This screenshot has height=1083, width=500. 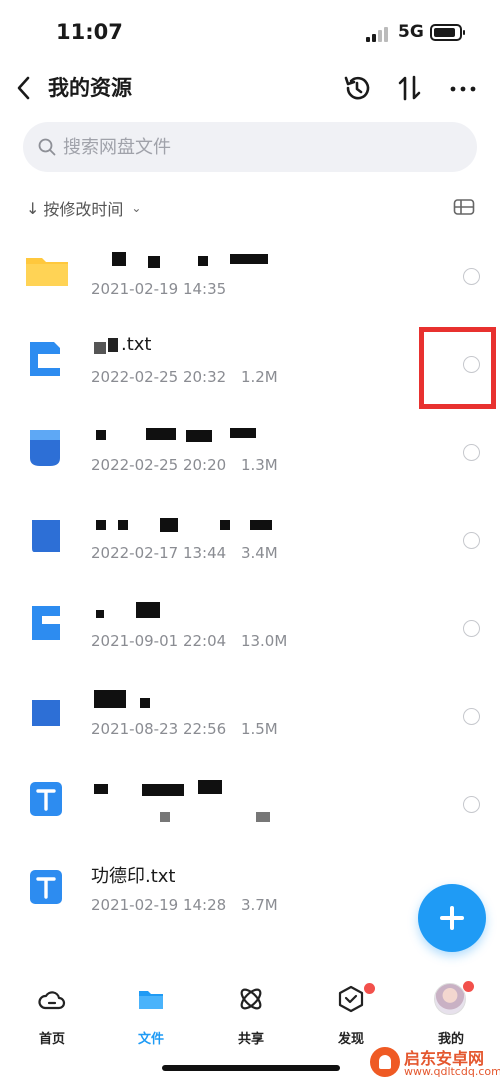 I want to click on add-button, so click(x=452, y=918).